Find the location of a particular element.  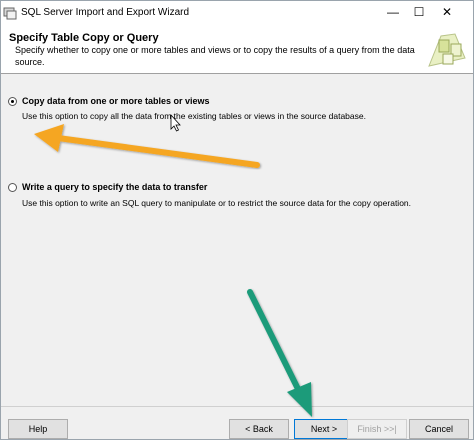

wizard-footer: Help < Back Next > Finish >>| Cancel is located at coordinates (237, 423).